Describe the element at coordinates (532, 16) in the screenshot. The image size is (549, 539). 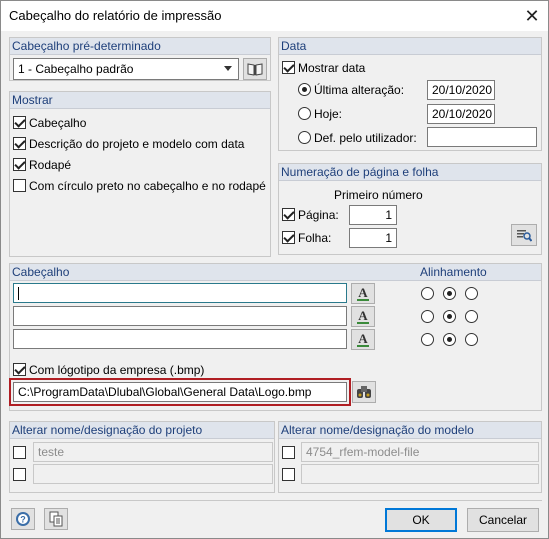
I see `close-icon: ✕` at that location.